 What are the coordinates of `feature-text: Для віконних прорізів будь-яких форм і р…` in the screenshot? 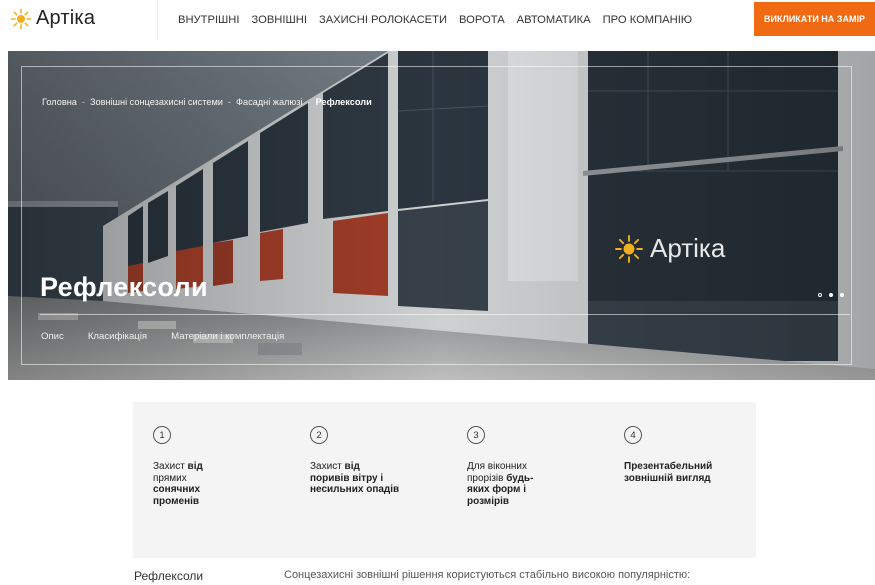 It's located at (511, 484).